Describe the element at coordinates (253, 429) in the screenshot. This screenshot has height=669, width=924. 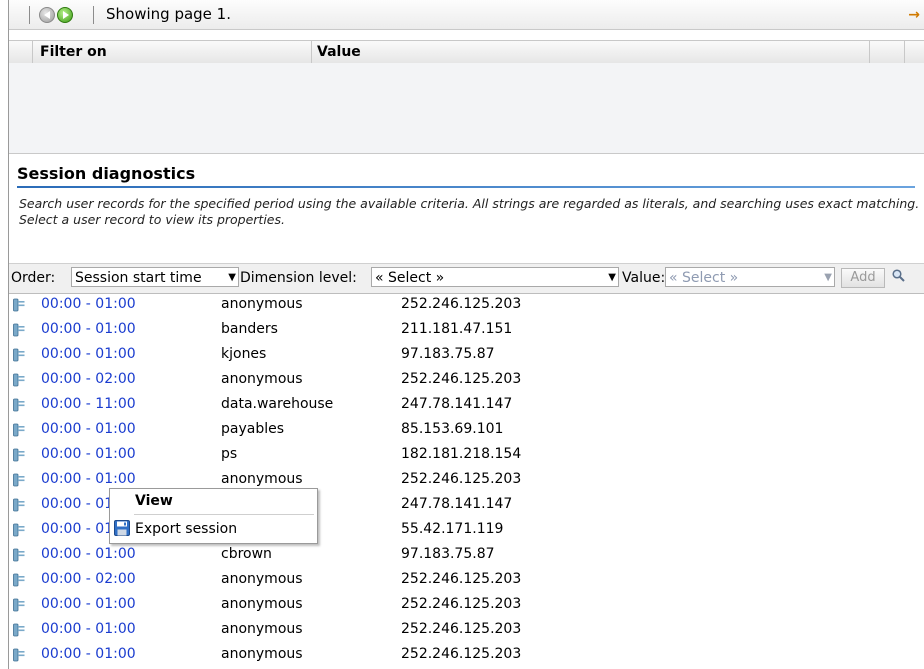
I see `session-user: payables` at that location.